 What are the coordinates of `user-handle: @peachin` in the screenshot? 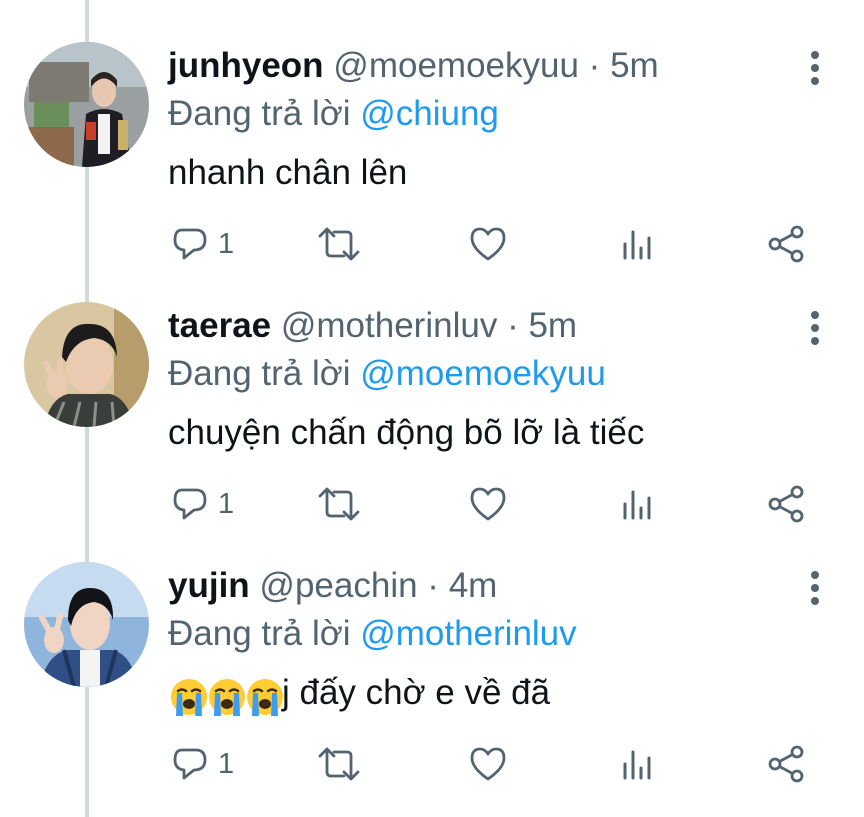 It's located at (338, 585).